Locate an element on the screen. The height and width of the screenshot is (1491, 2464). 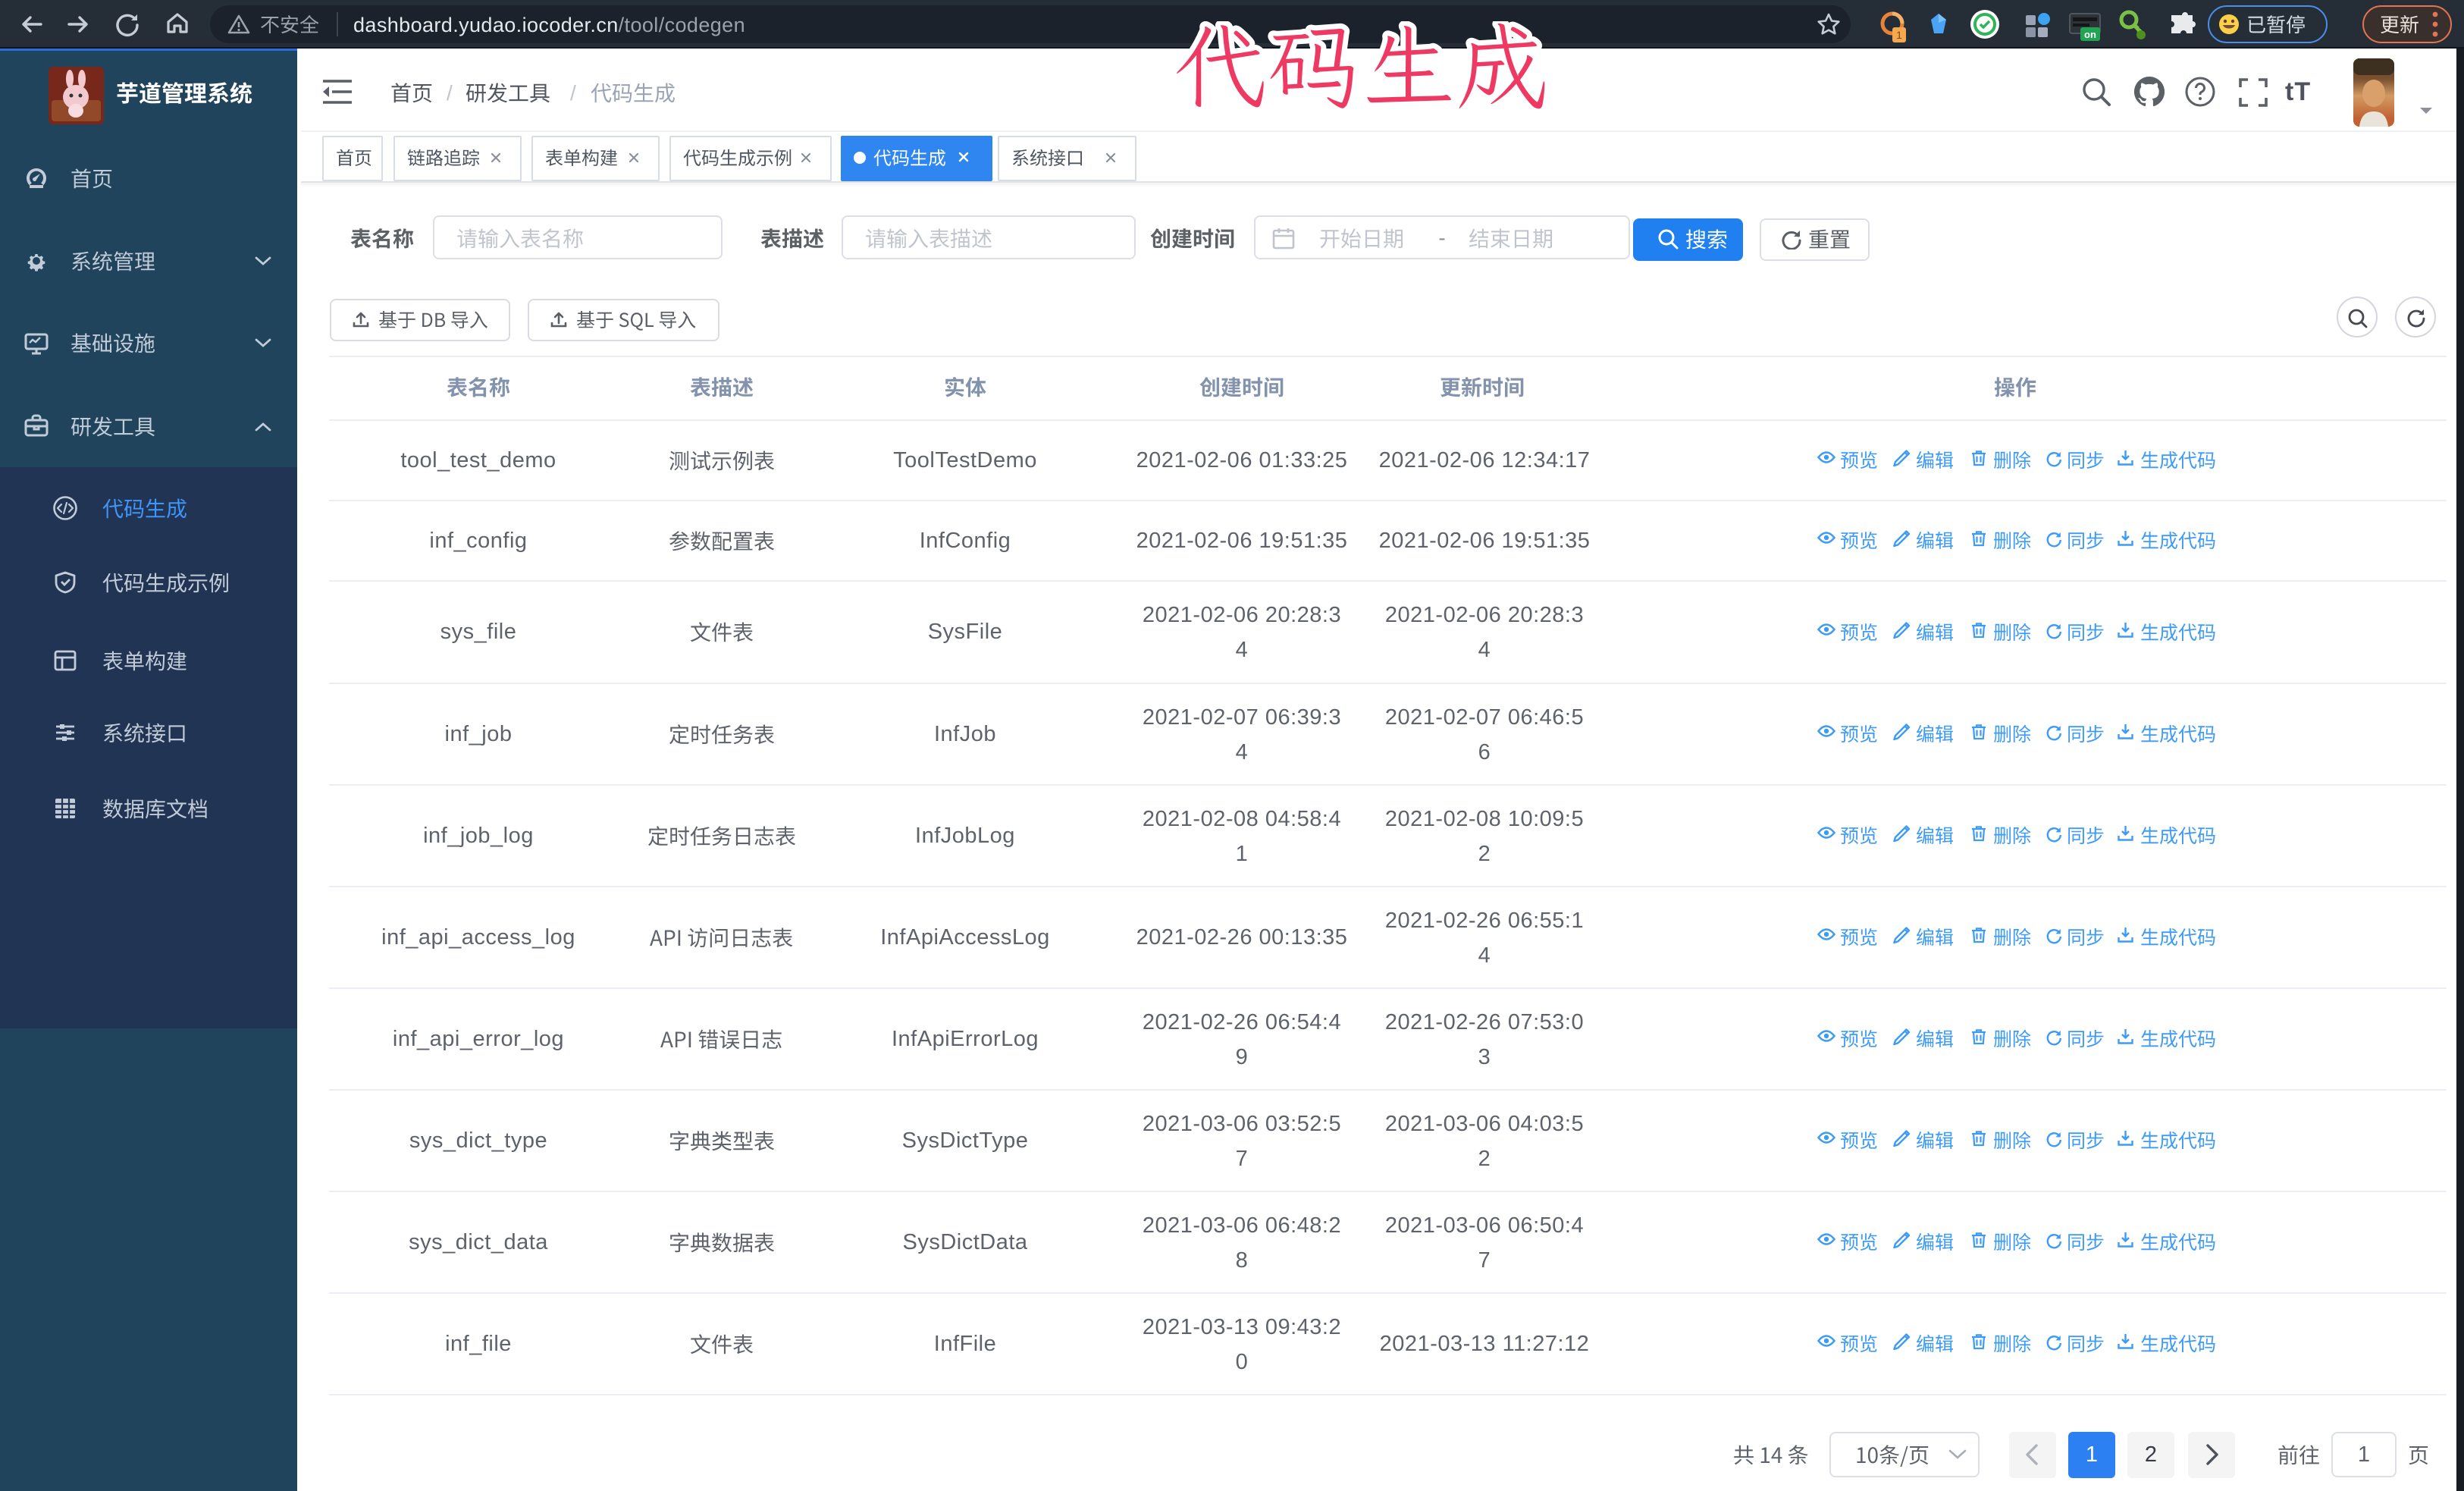
svg-text: on is located at coordinates (2090, 34).